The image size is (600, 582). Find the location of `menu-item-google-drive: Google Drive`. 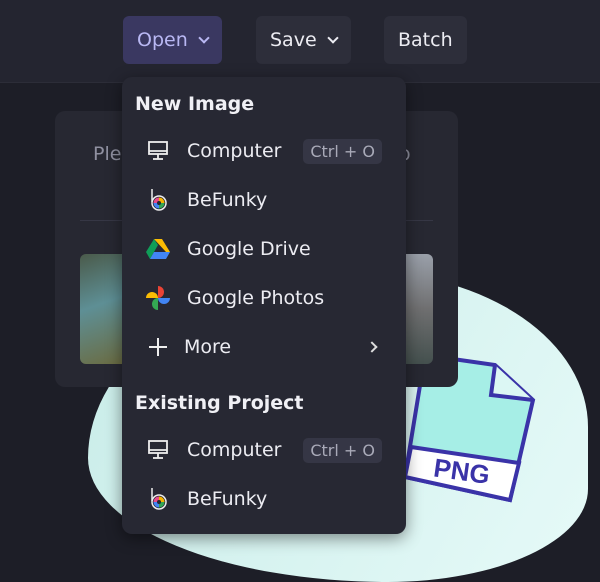

menu-item-google-drive: Google Drive is located at coordinates (264, 249).